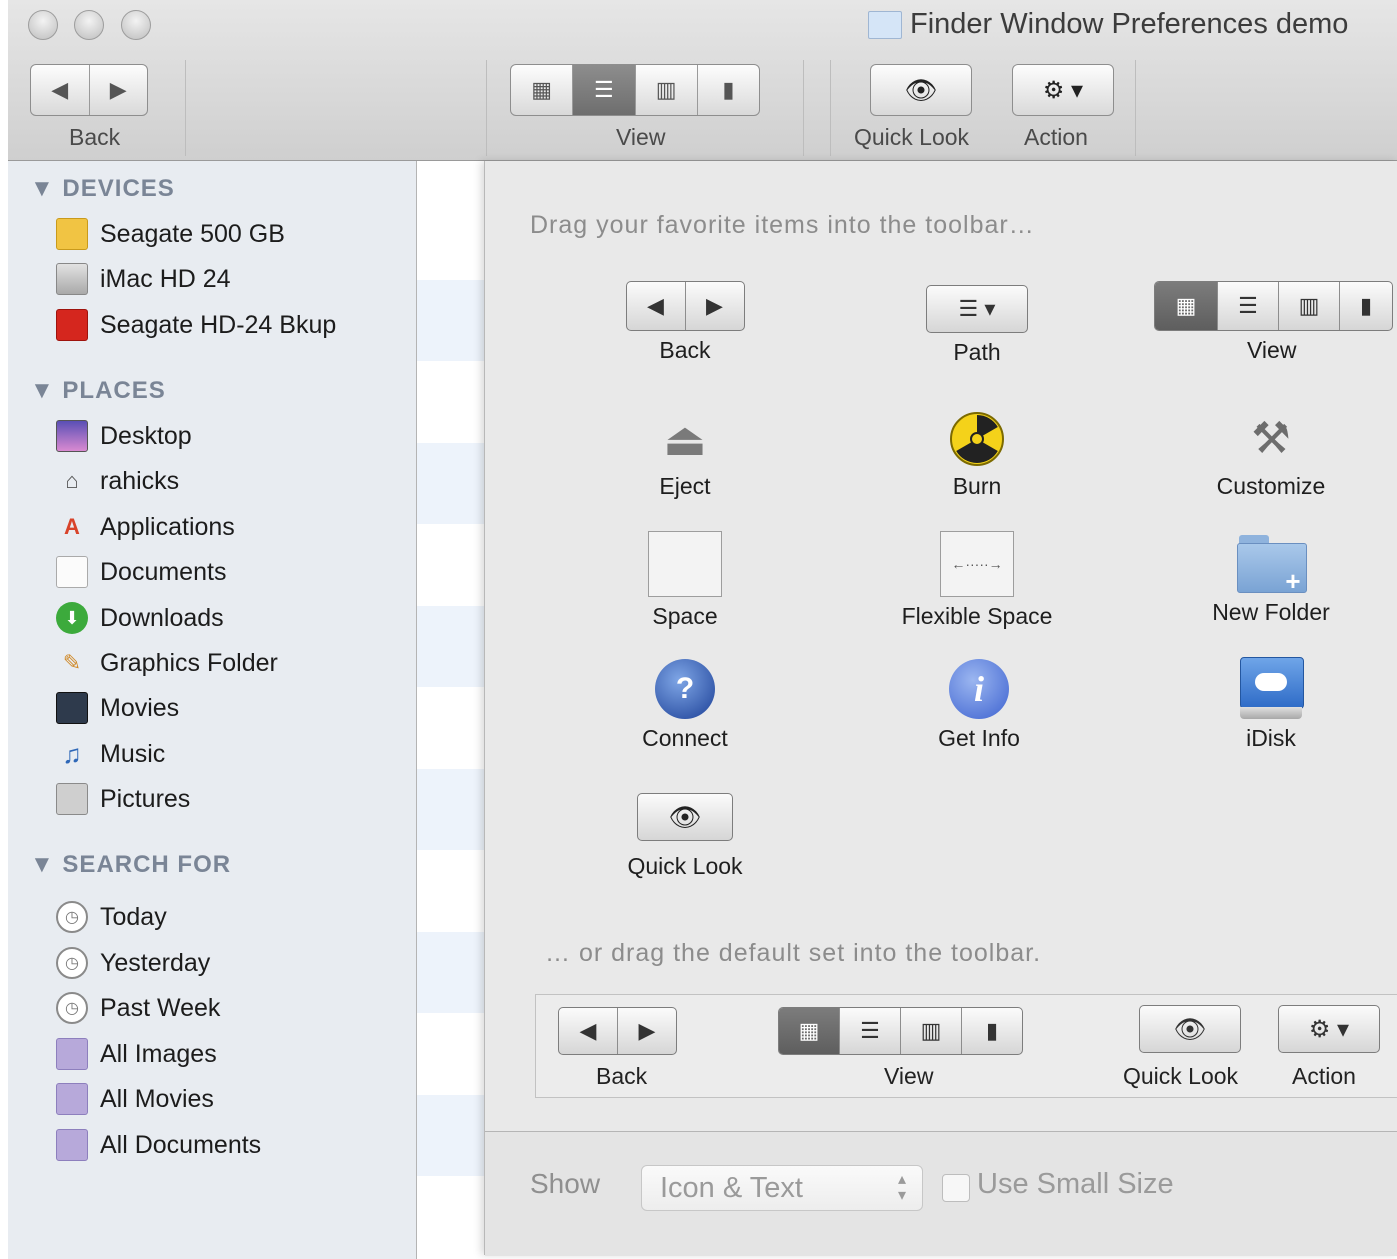 Image resolution: width=1397 pixels, height=1259 pixels. Describe the element at coordinates (95, 137) in the screenshot. I see `back-label: Back` at that location.